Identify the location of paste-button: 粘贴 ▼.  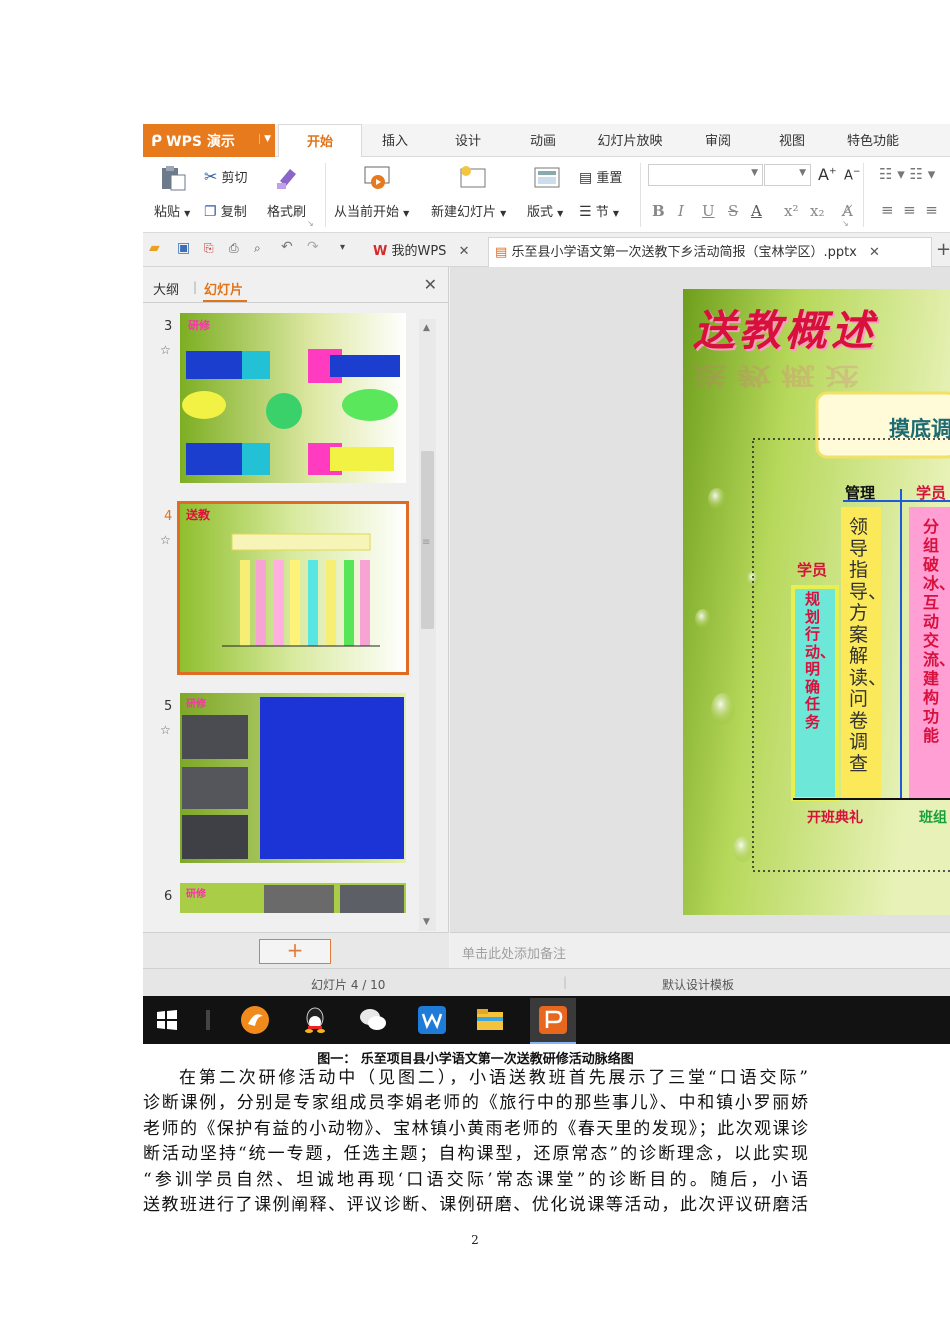
(172, 210).